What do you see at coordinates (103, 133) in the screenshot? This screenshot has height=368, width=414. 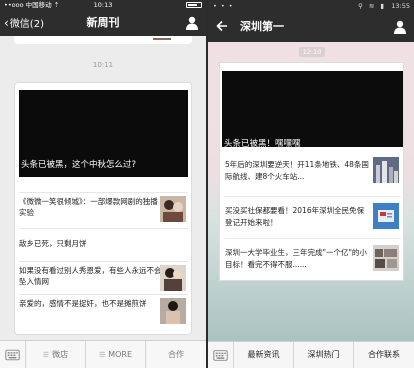 I see `headline-article: 头条已被黑，这个中秋怎么过?` at bounding box center [103, 133].